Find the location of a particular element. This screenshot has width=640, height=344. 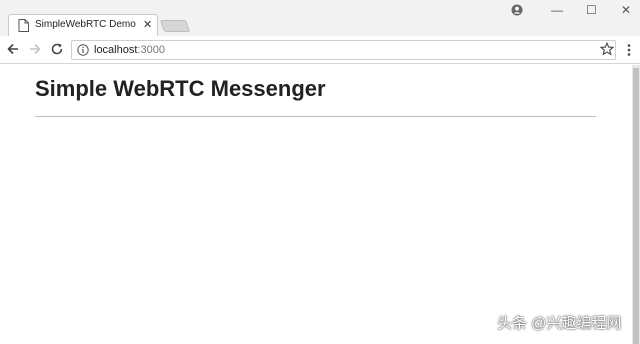

scrollbar-thumb is located at coordinates (636, 206).